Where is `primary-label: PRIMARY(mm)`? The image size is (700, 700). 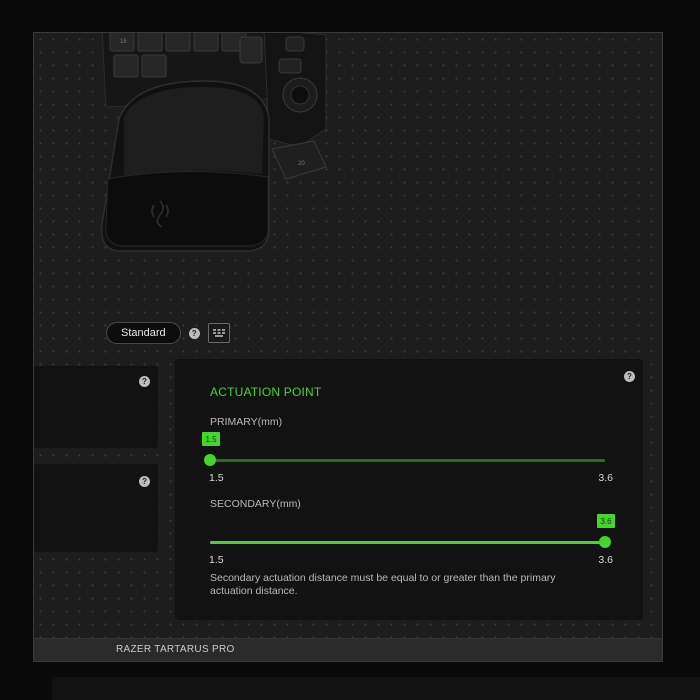 primary-label: PRIMARY(mm) is located at coordinates (246, 422).